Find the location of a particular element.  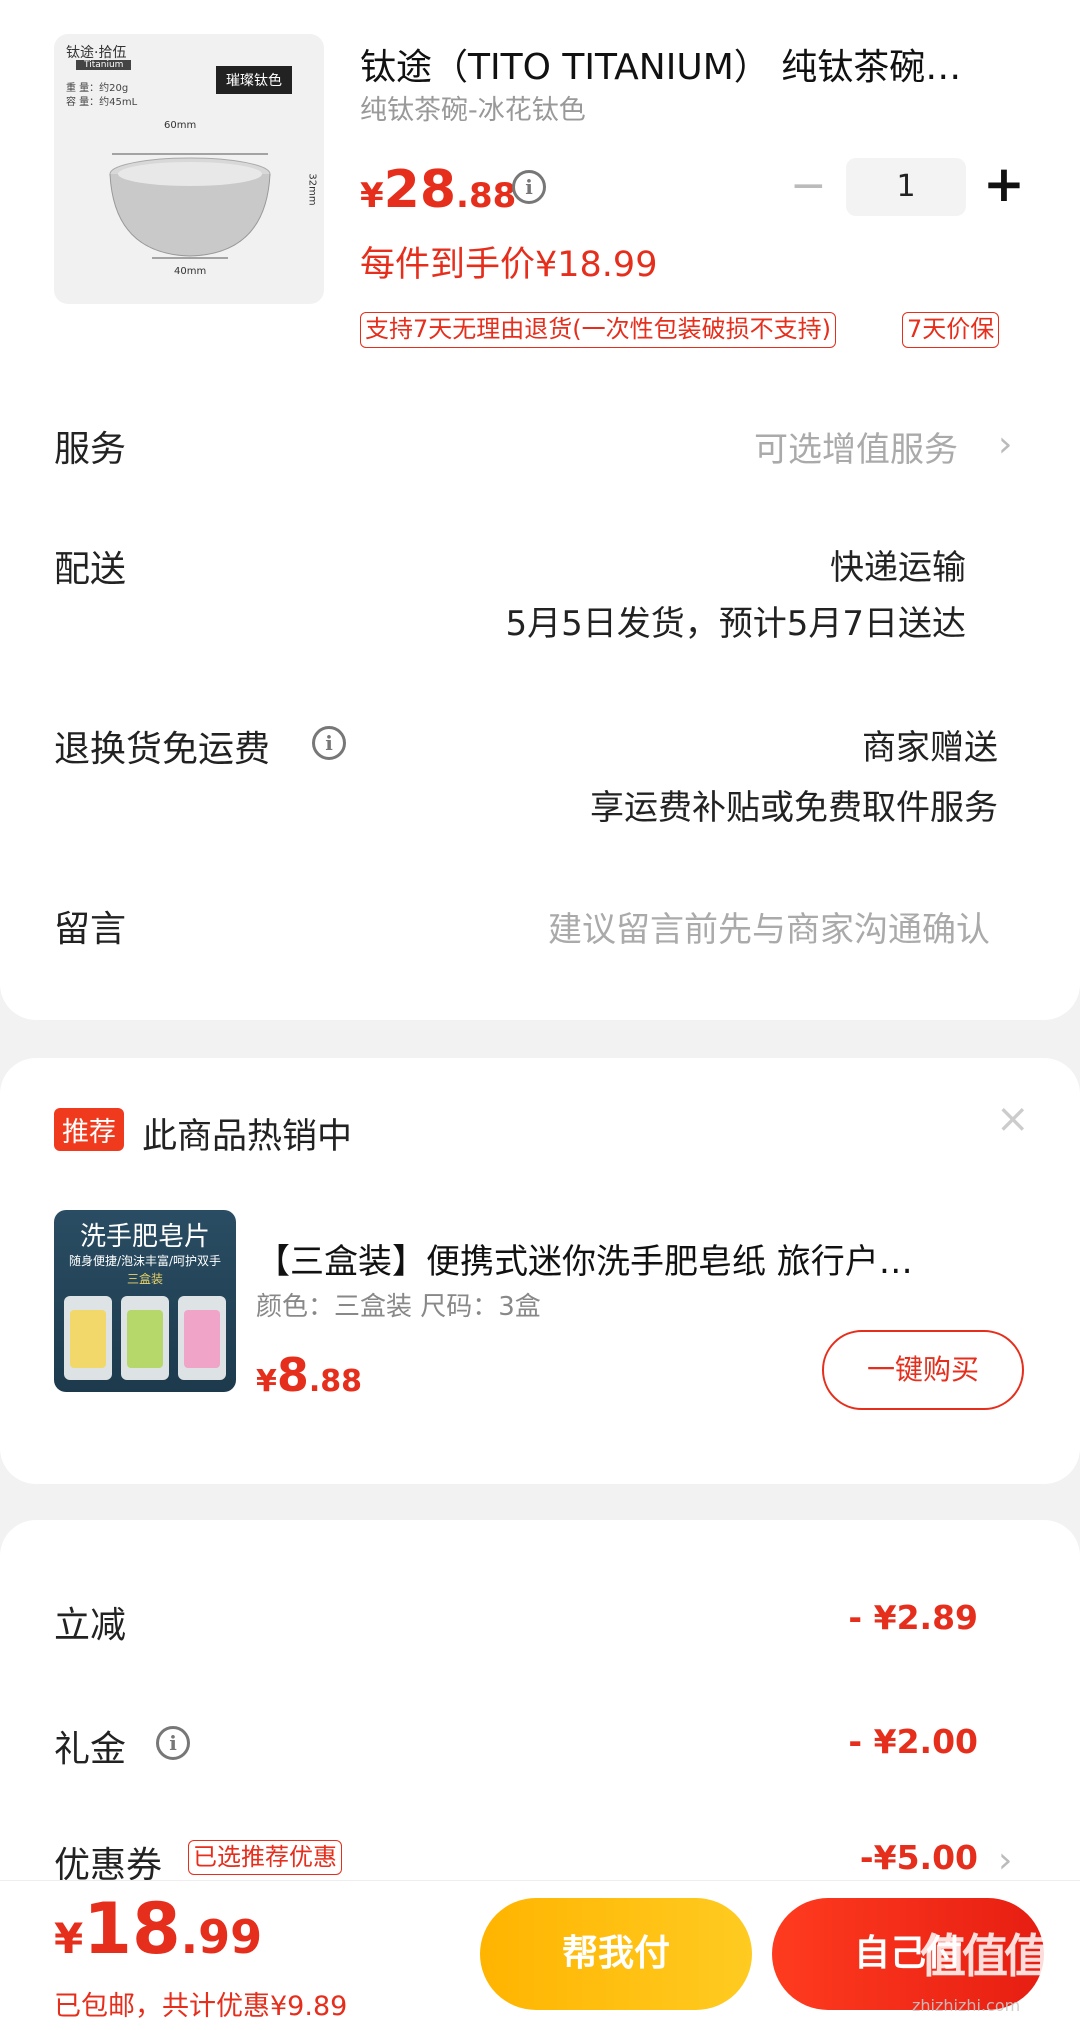

product-variant: 纯钛茶碗-冰花钛色 is located at coordinates (473, 107).